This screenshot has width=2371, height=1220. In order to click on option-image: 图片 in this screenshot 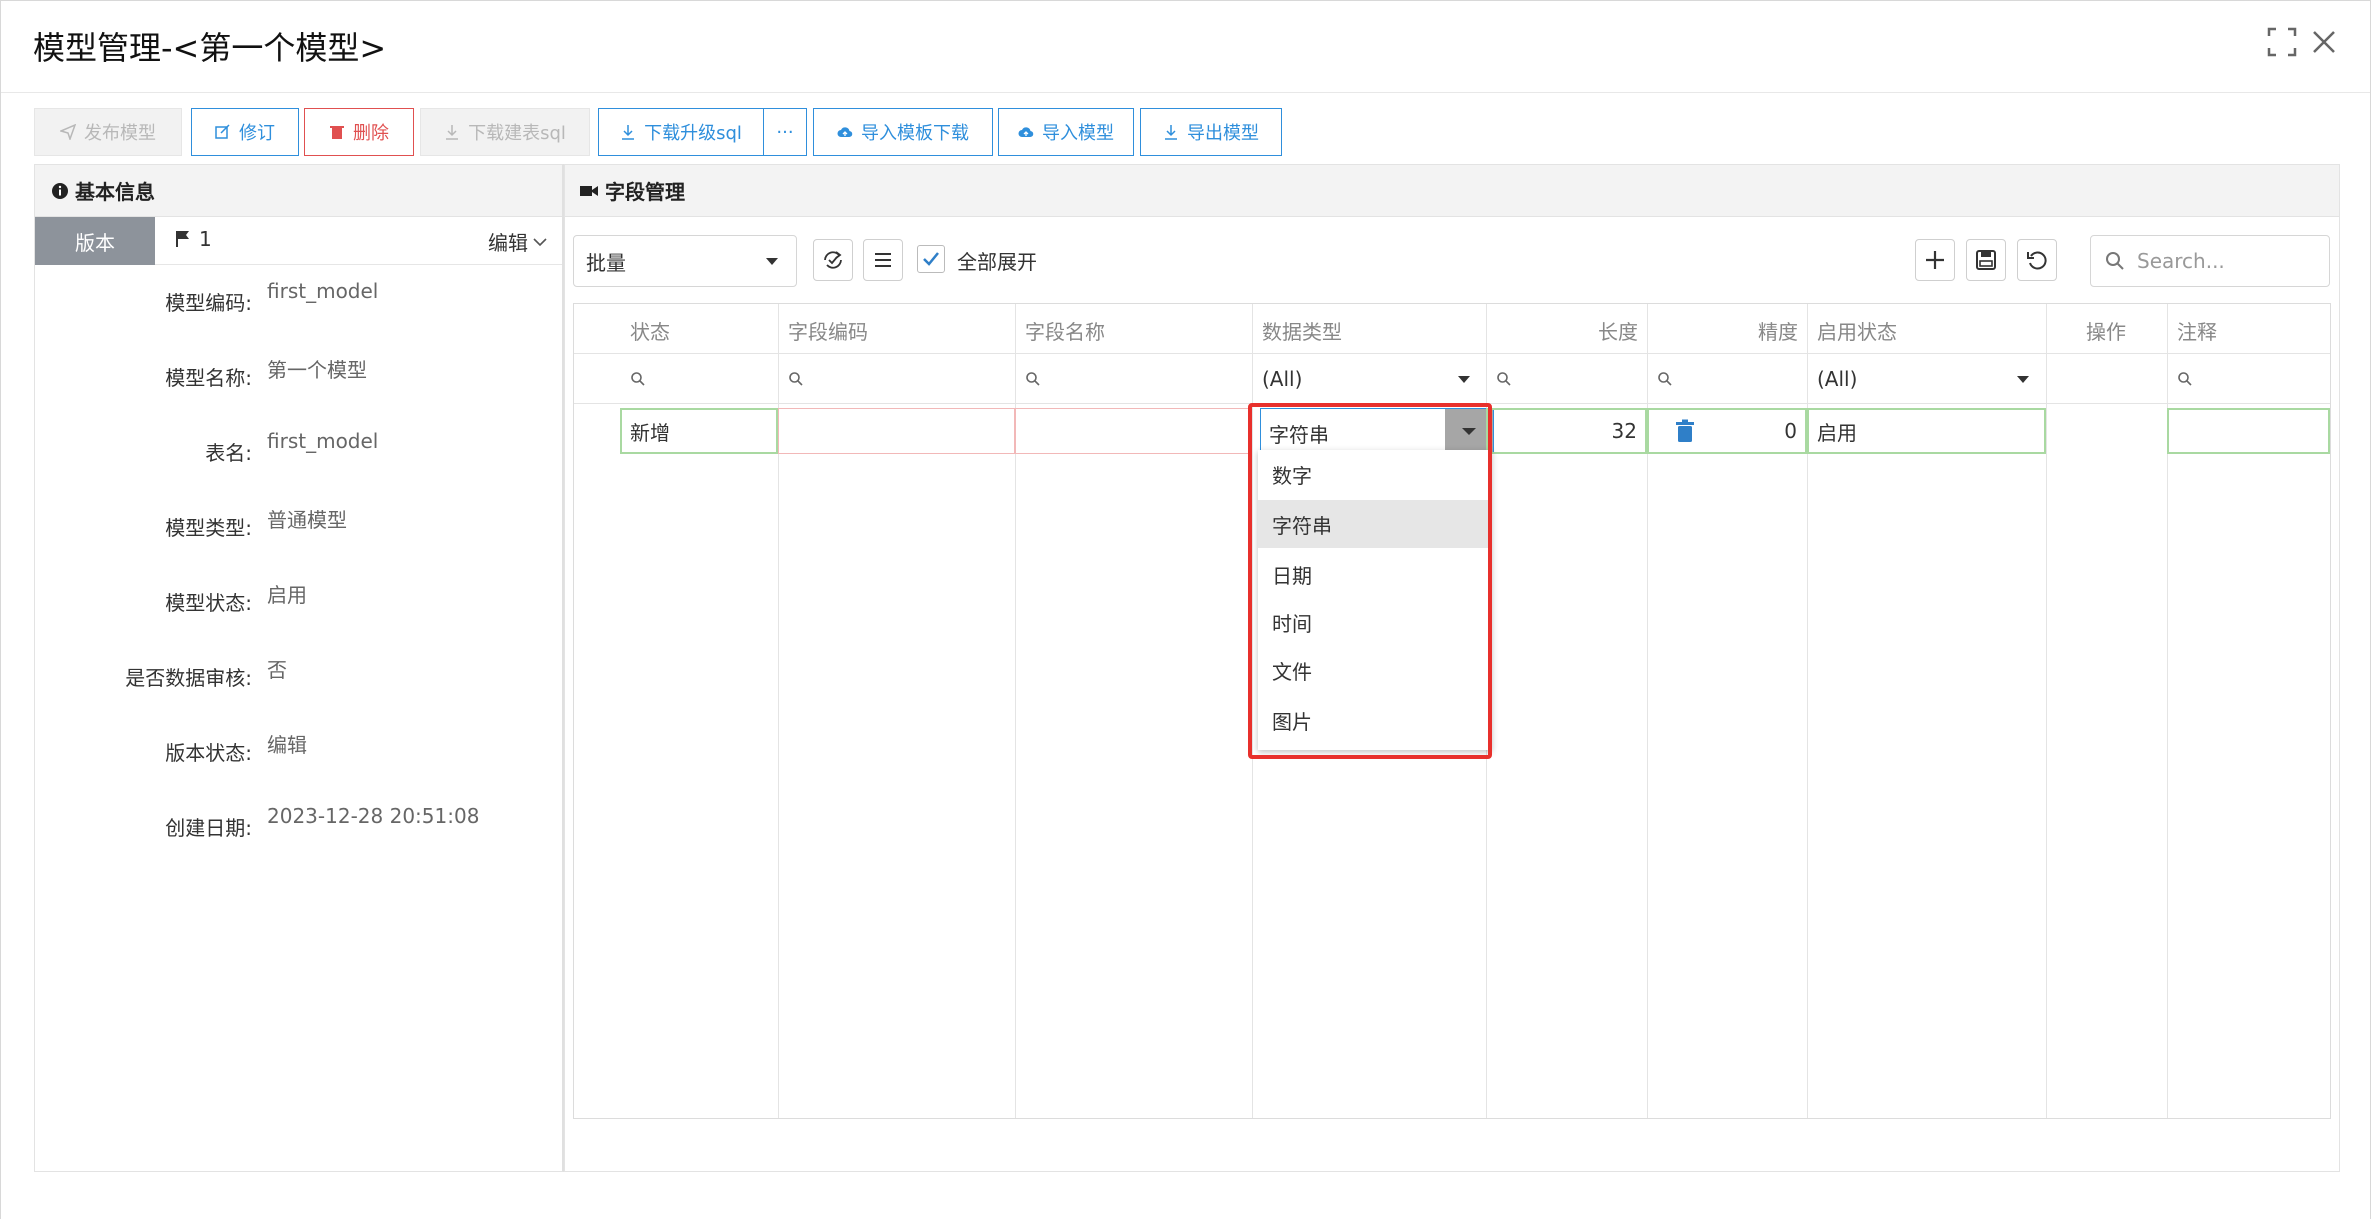, I will do `click(1374, 720)`.